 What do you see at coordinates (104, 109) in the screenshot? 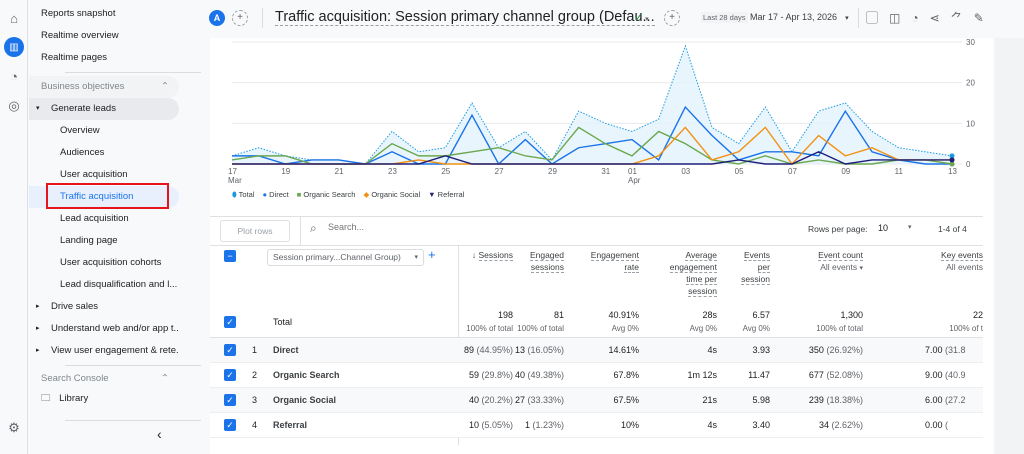
I see `group-generate-leads: ▾ Generate leads` at bounding box center [104, 109].